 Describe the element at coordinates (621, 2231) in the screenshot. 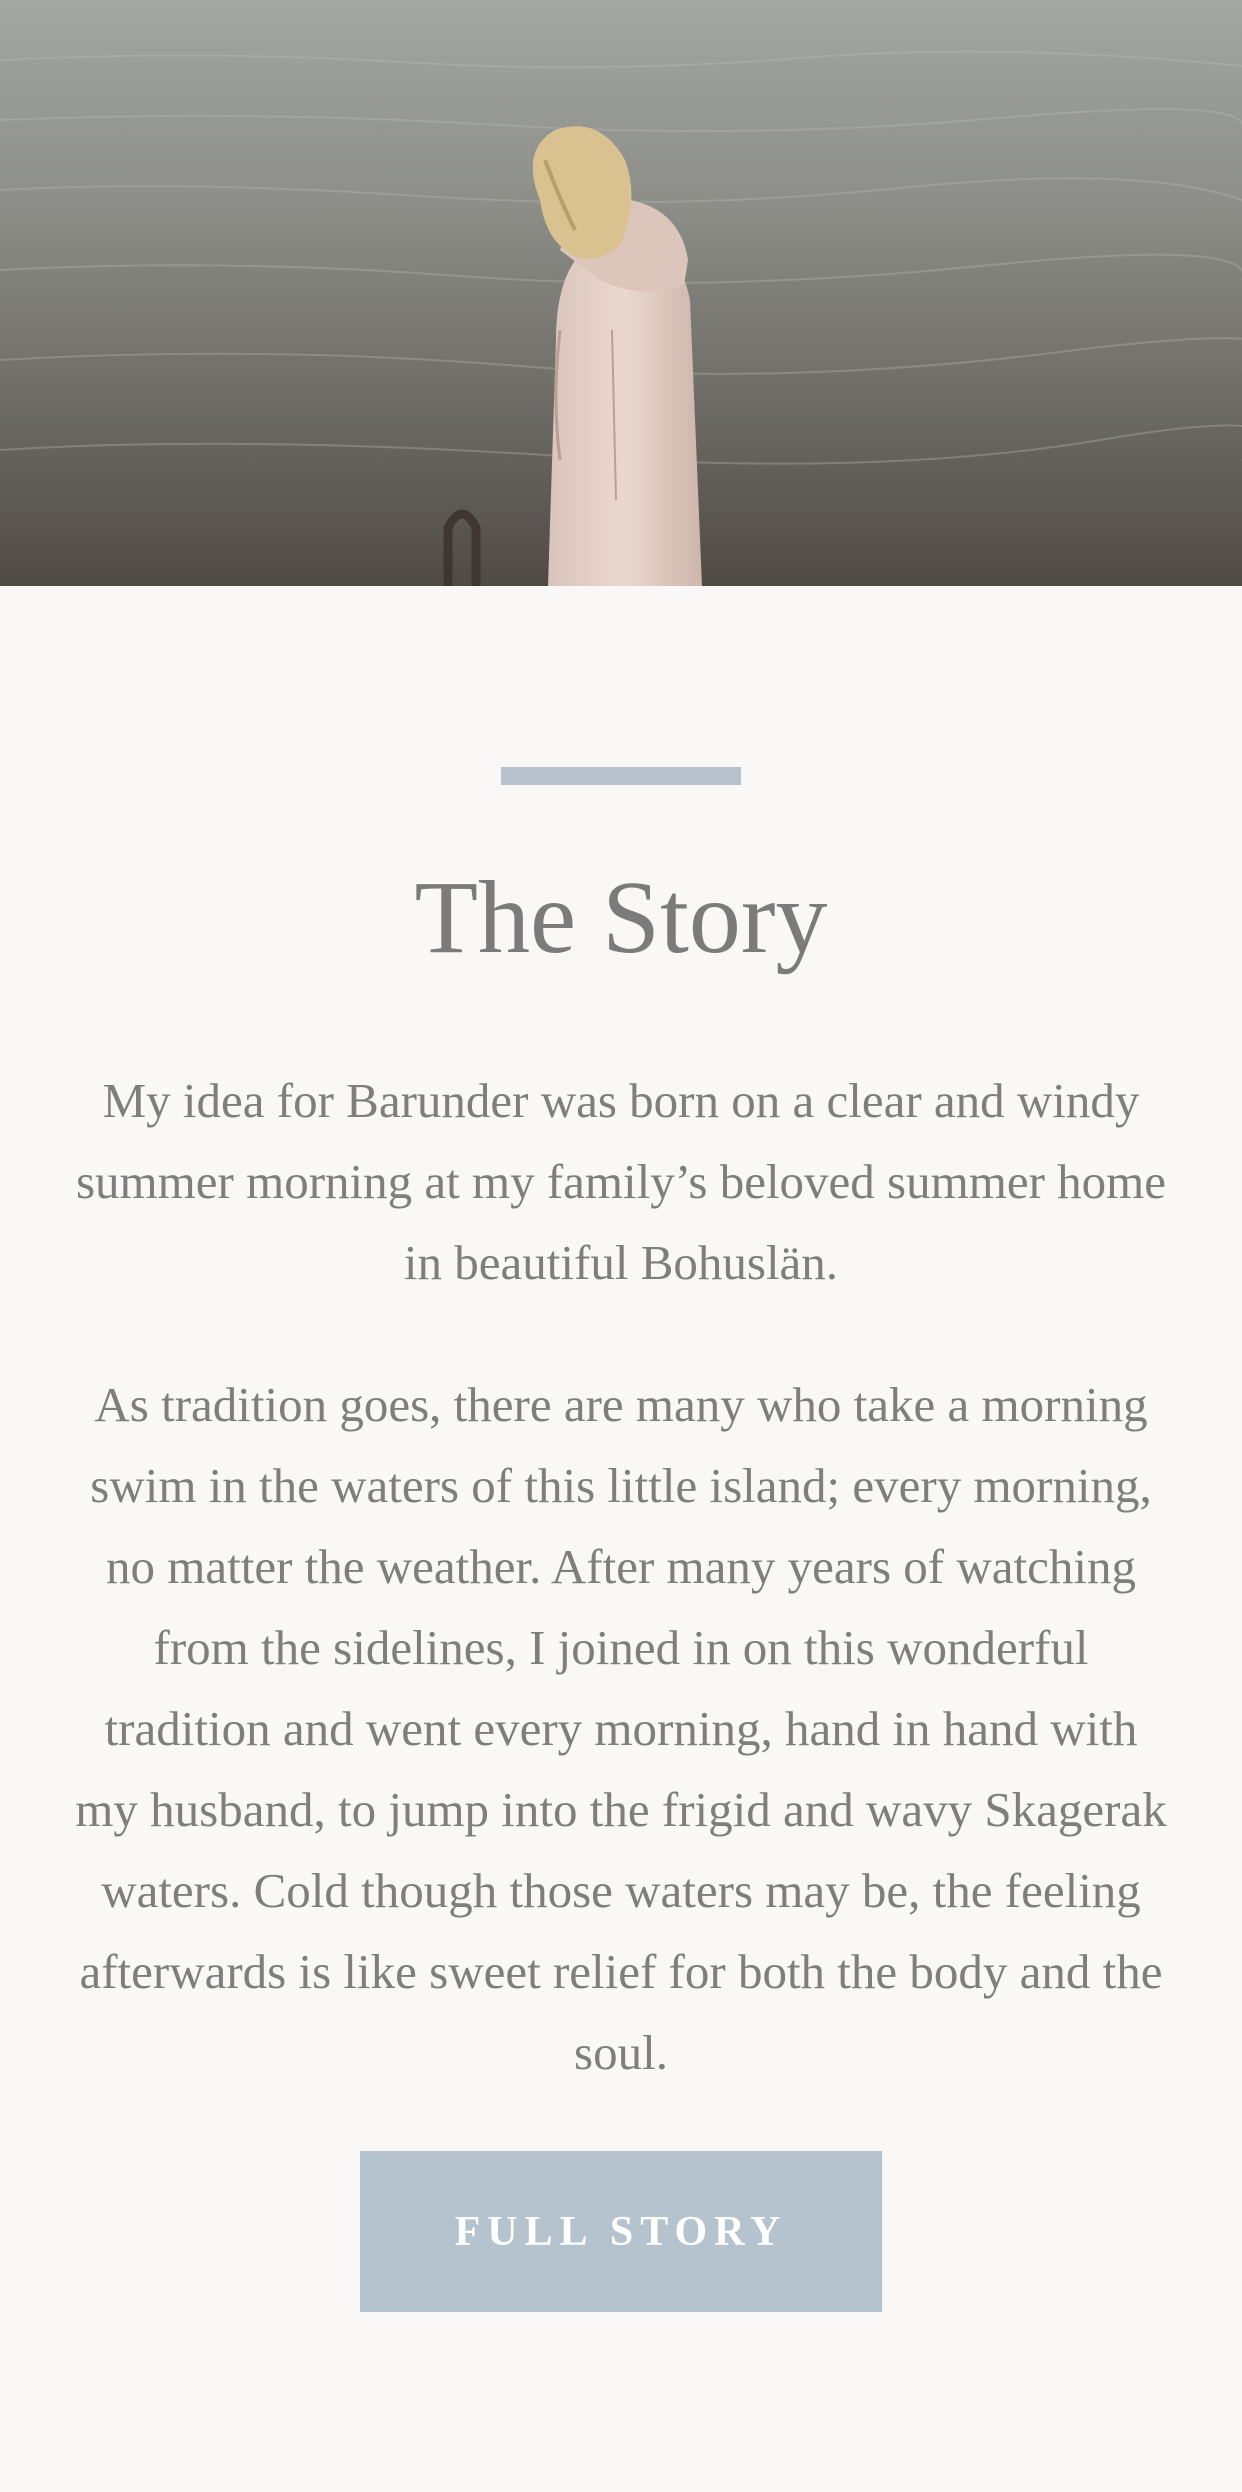

I see `full-story-button: FULL STORY` at that location.